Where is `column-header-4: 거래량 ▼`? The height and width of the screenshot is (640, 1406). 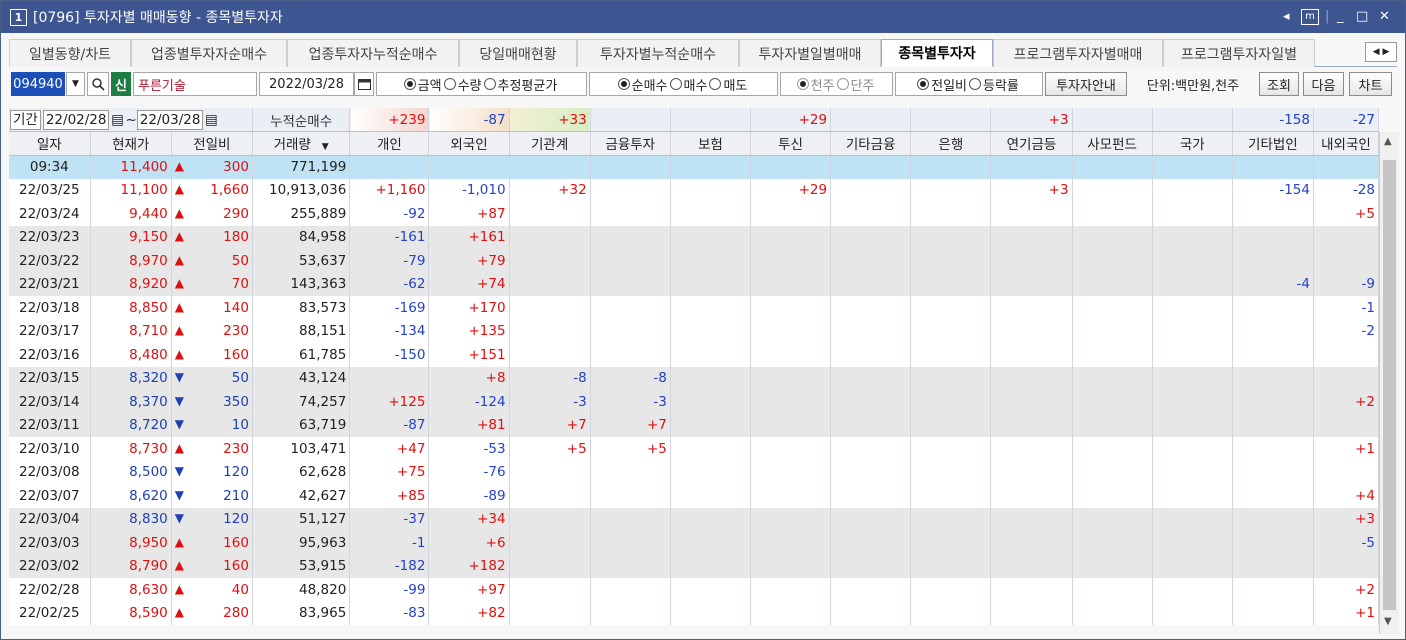
column-header-4: 거래량 ▼ is located at coordinates (301, 143).